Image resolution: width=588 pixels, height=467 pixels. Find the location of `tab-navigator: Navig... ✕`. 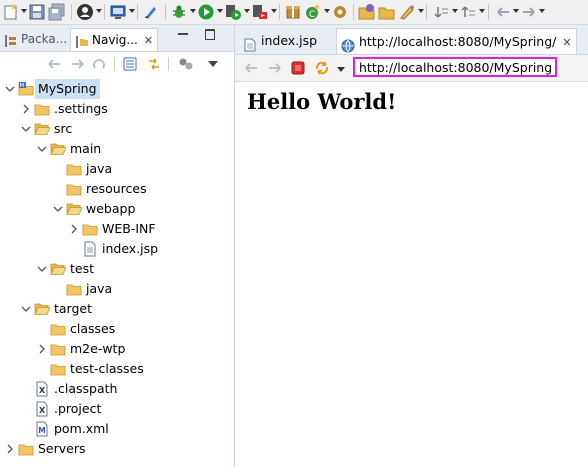

tab-navigator: Navig... ✕ is located at coordinates (114, 39).